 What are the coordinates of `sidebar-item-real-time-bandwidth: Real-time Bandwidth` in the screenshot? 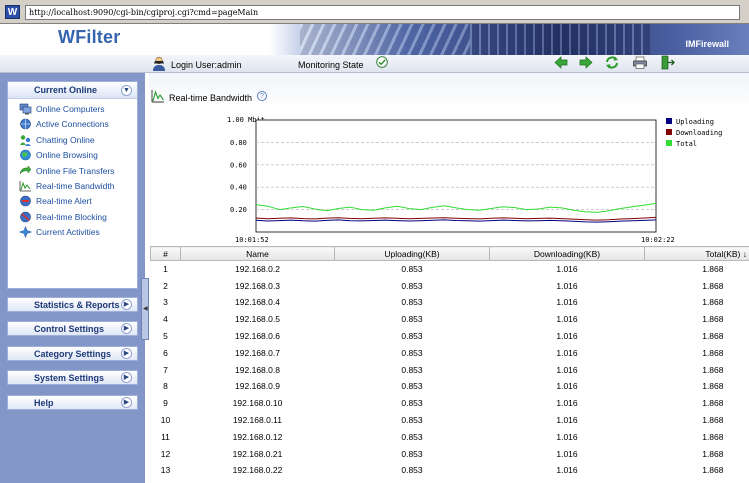 It's located at (72, 186).